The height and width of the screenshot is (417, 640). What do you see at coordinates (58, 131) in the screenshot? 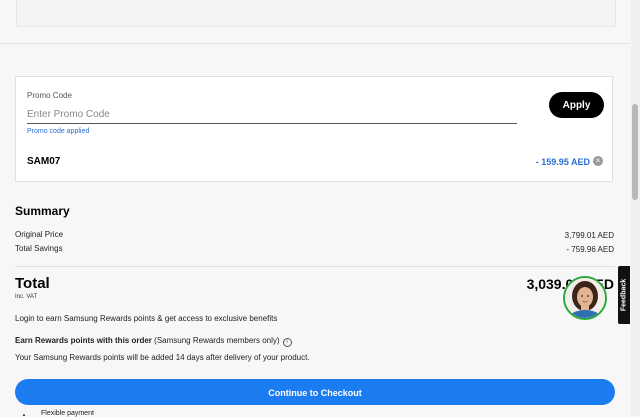
I see `promo-applied-text: Promo code applied` at bounding box center [58, 131].